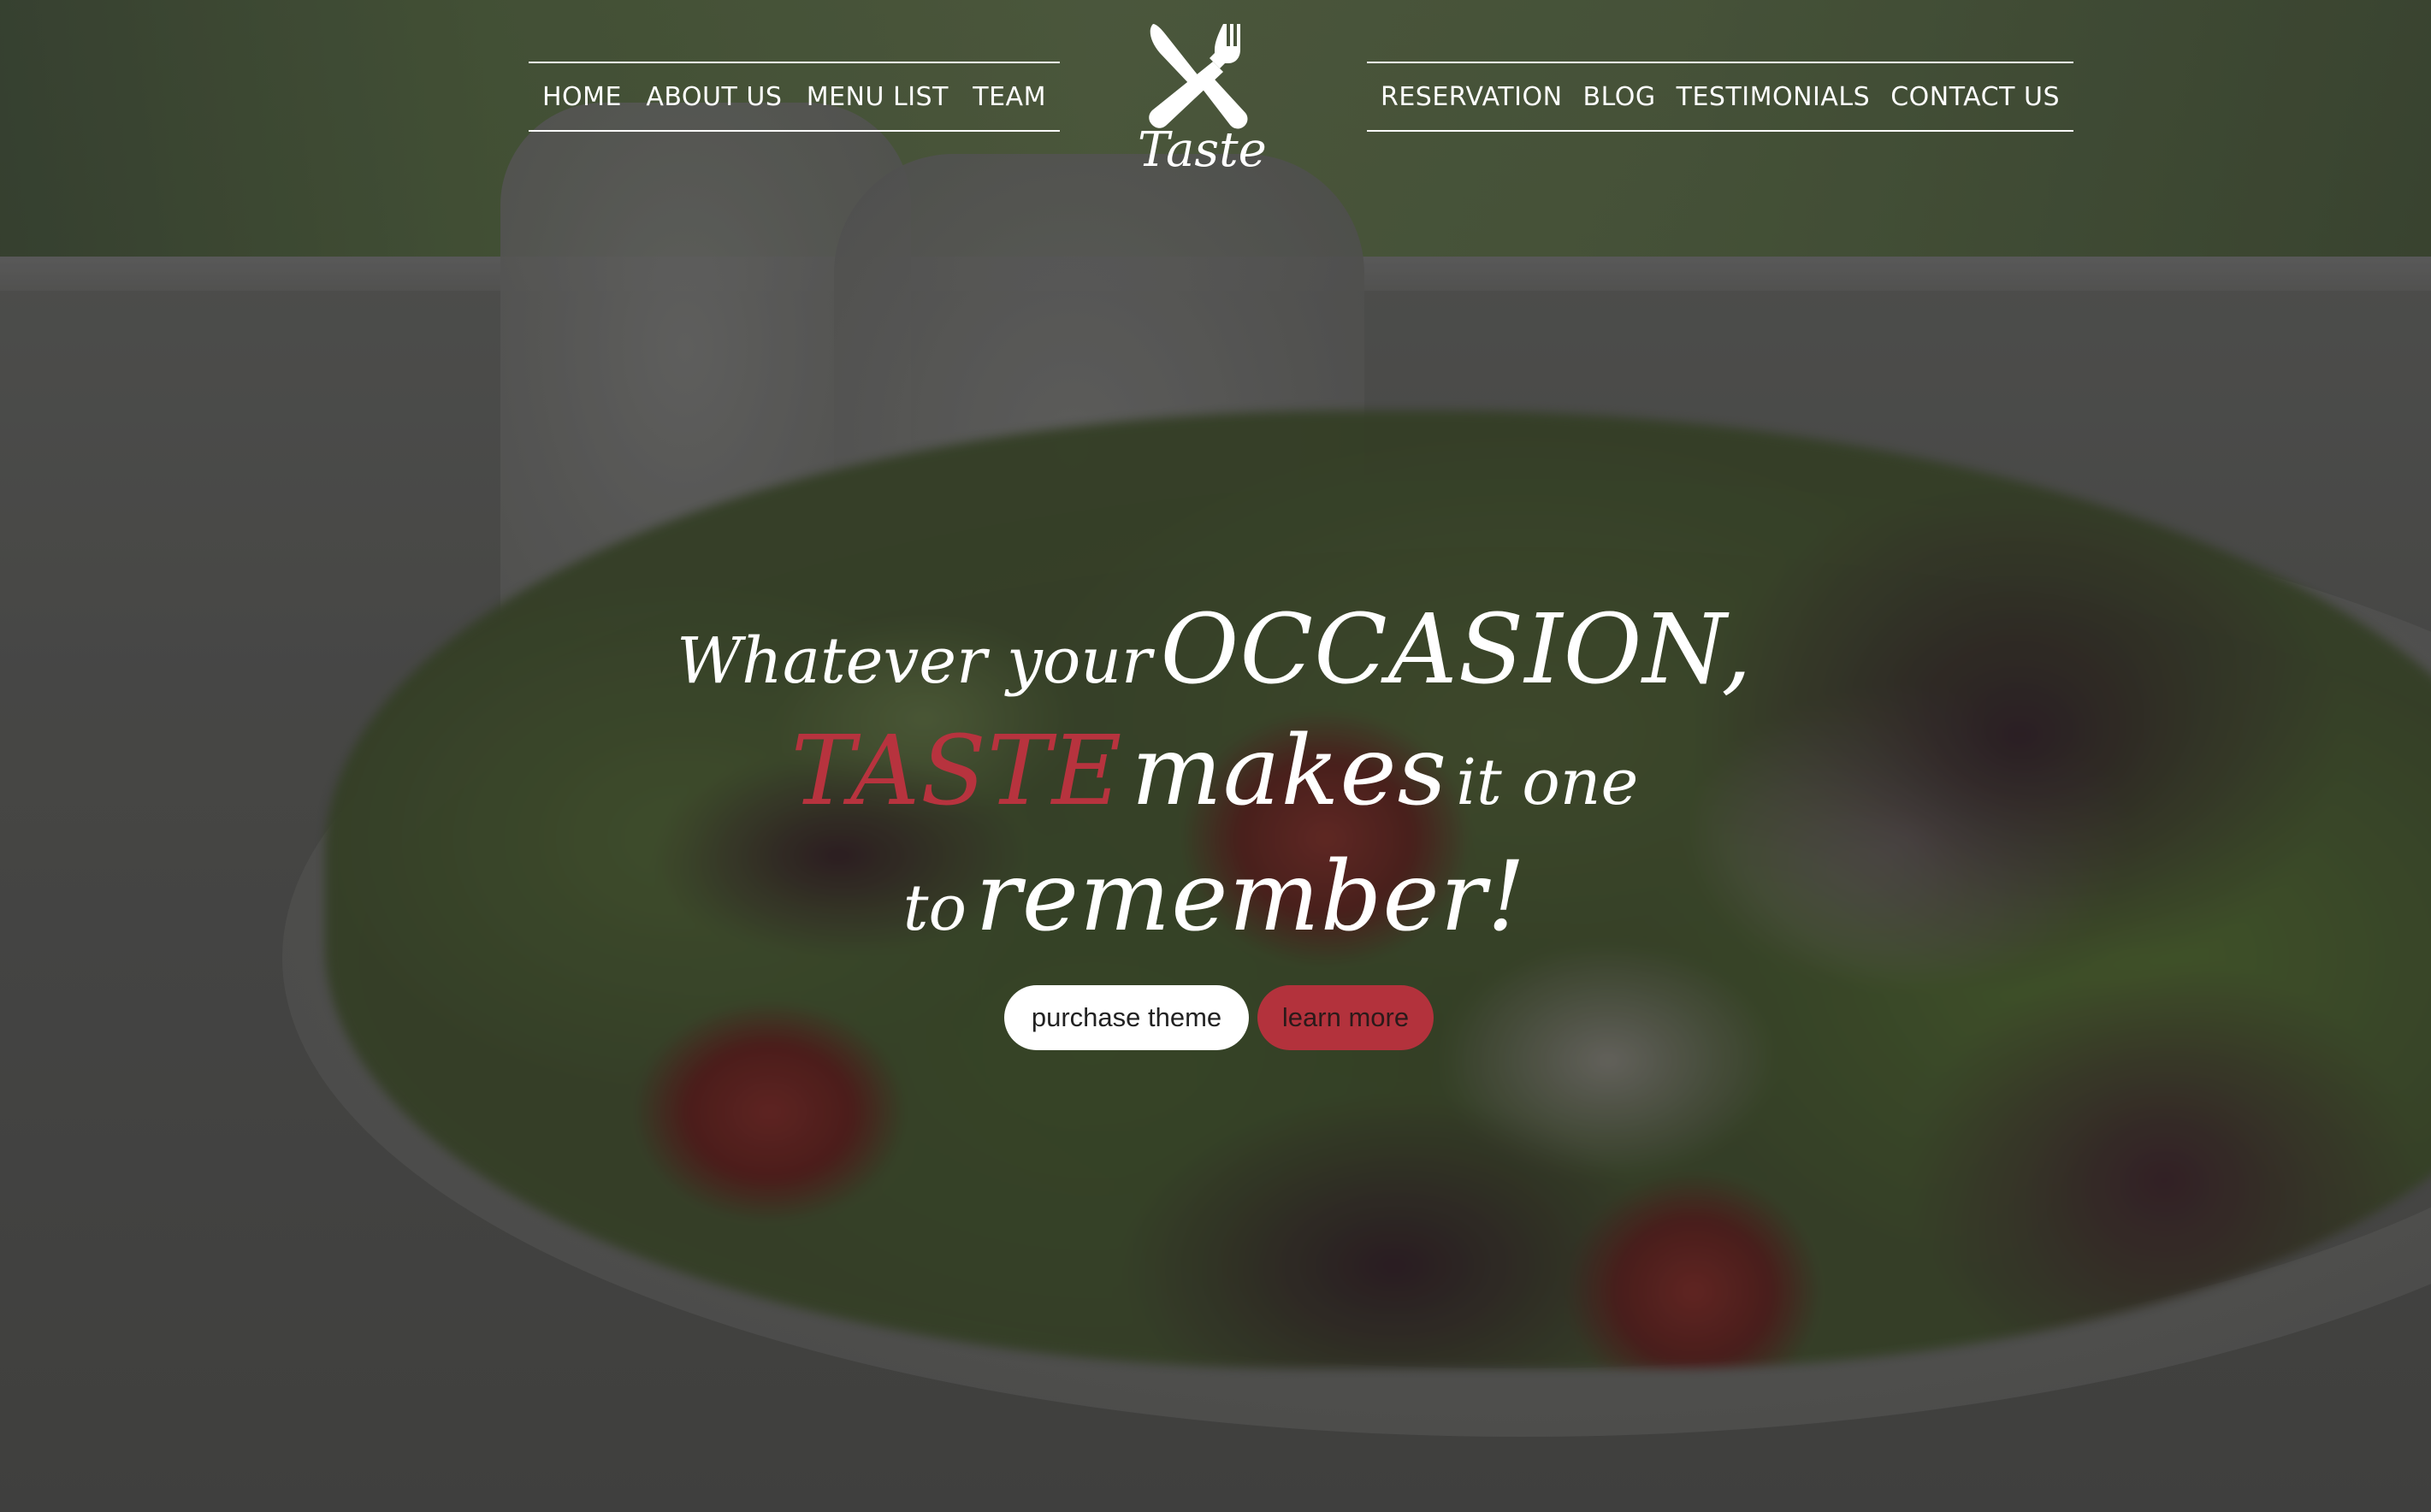  I want to click on learn-more-button: learn more, so click(1345, 1017).